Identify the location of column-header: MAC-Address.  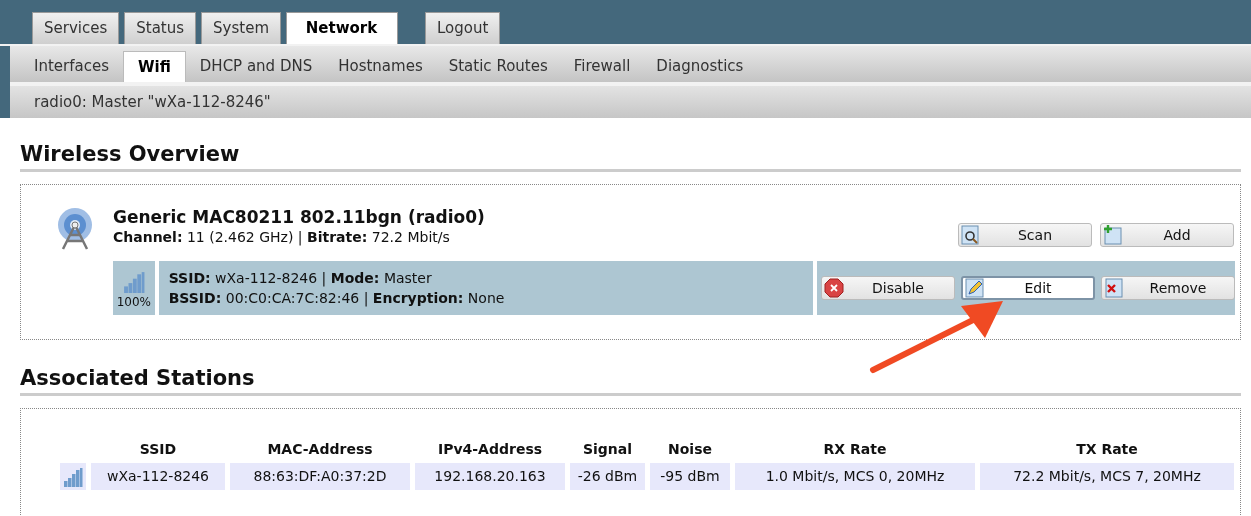
(320, 450).